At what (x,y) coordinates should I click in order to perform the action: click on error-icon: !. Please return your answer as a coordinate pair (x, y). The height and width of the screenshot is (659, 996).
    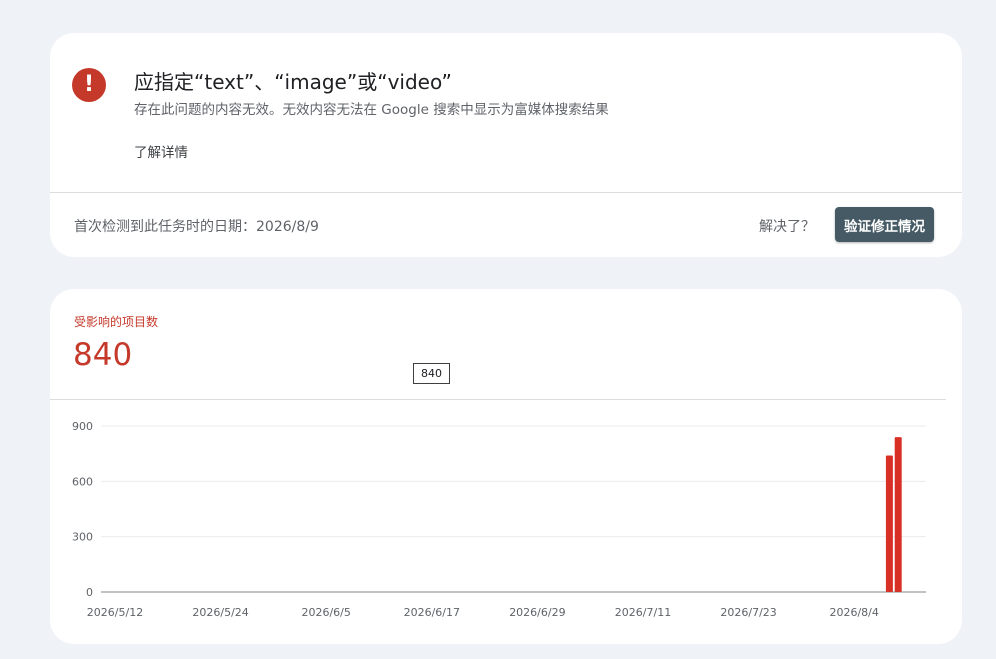
    Looking at the image, I should click on (89, 85).